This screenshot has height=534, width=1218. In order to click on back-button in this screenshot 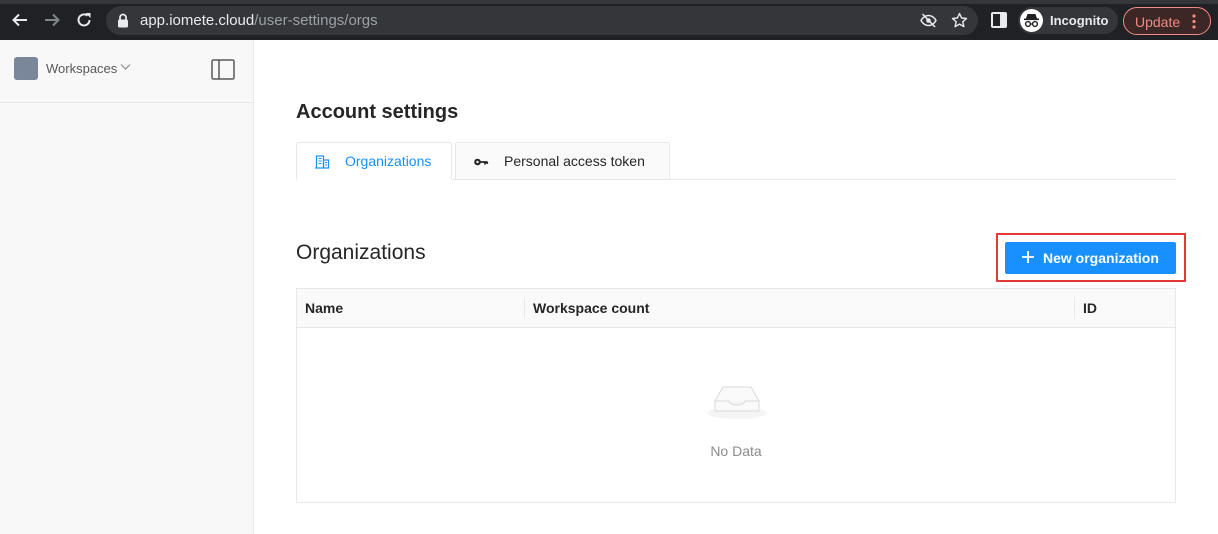, I will do `click(20, 20)`.